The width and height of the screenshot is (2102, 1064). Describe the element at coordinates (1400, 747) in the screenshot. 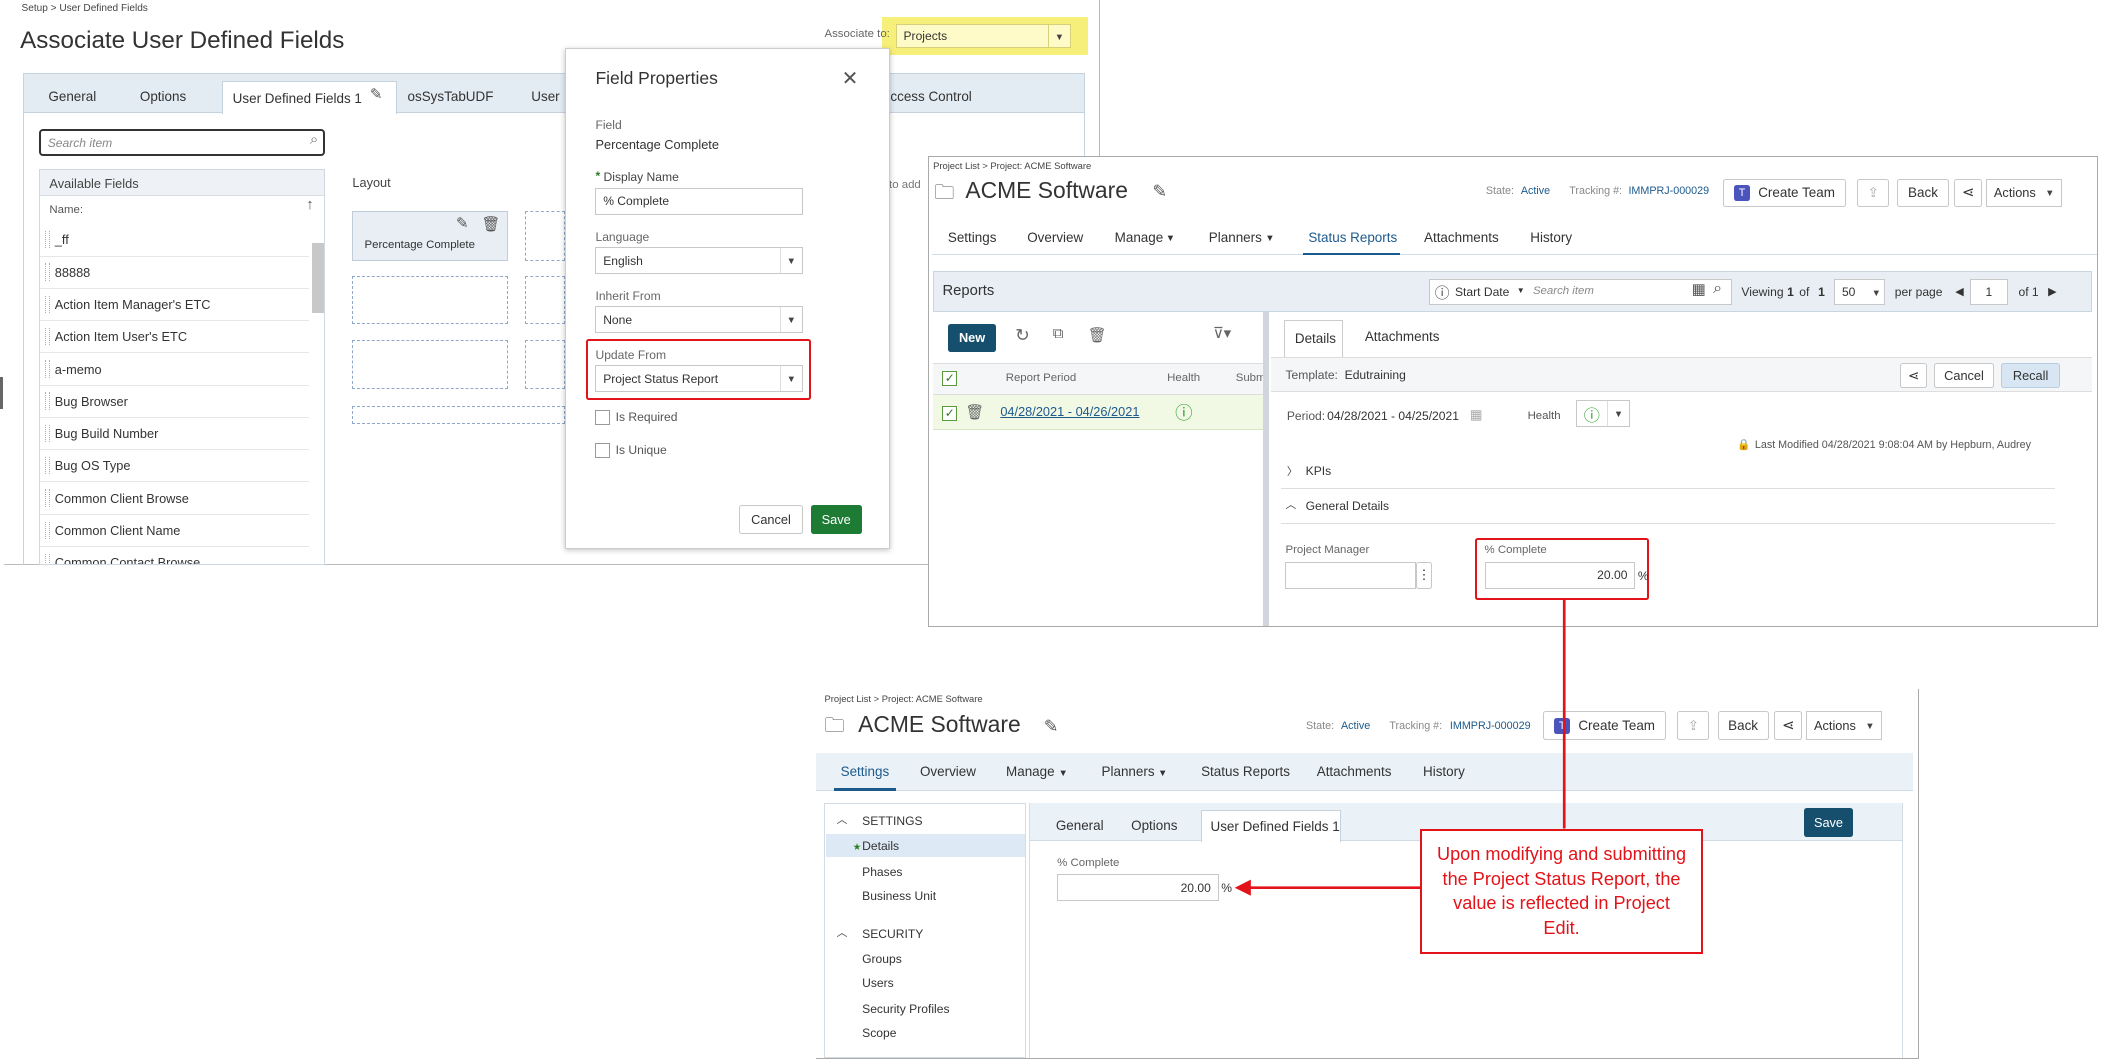

I see `connector-lines` at that location.